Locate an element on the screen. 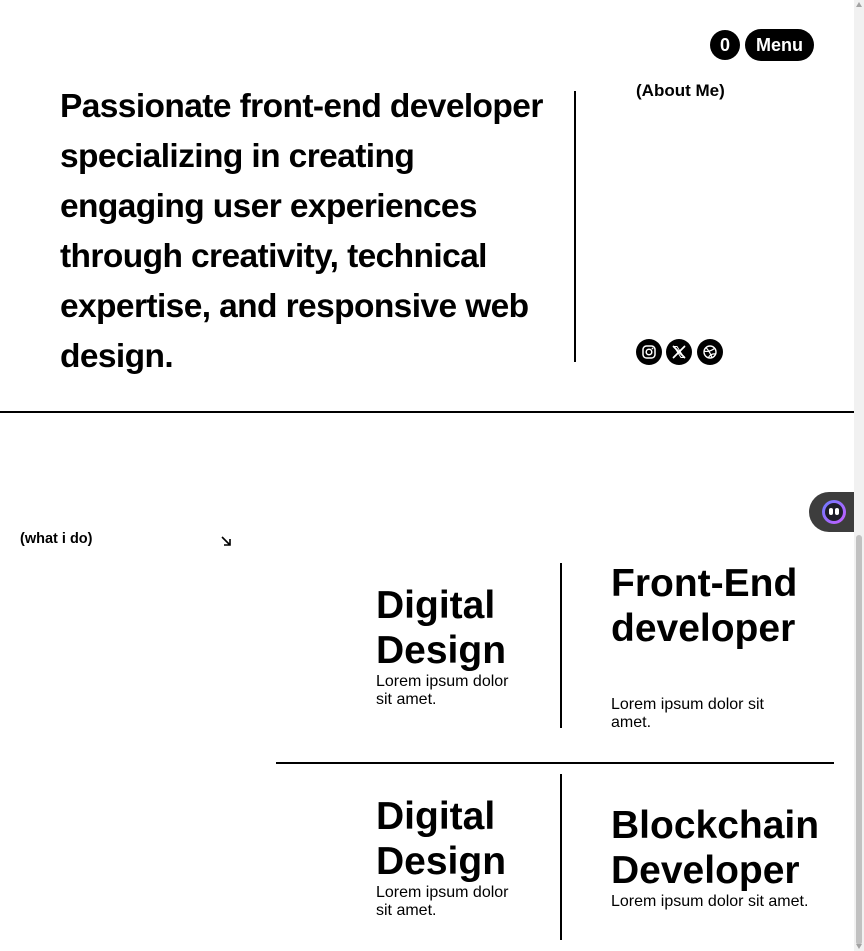 The width and height of the screenshot is (864, 951). dribbble-icon is located at coordinates (710, 352).